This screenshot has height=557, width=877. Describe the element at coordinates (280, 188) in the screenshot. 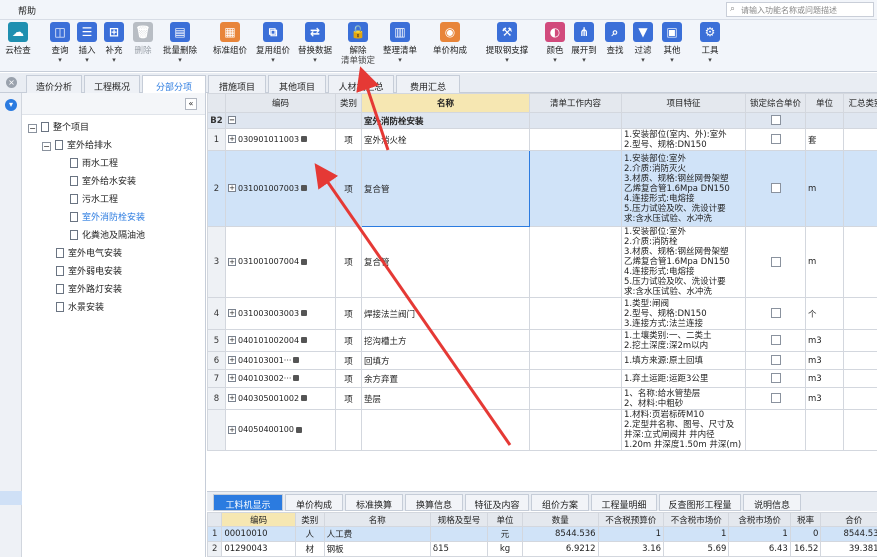

I see `code-cell: +031001007003` at that location.